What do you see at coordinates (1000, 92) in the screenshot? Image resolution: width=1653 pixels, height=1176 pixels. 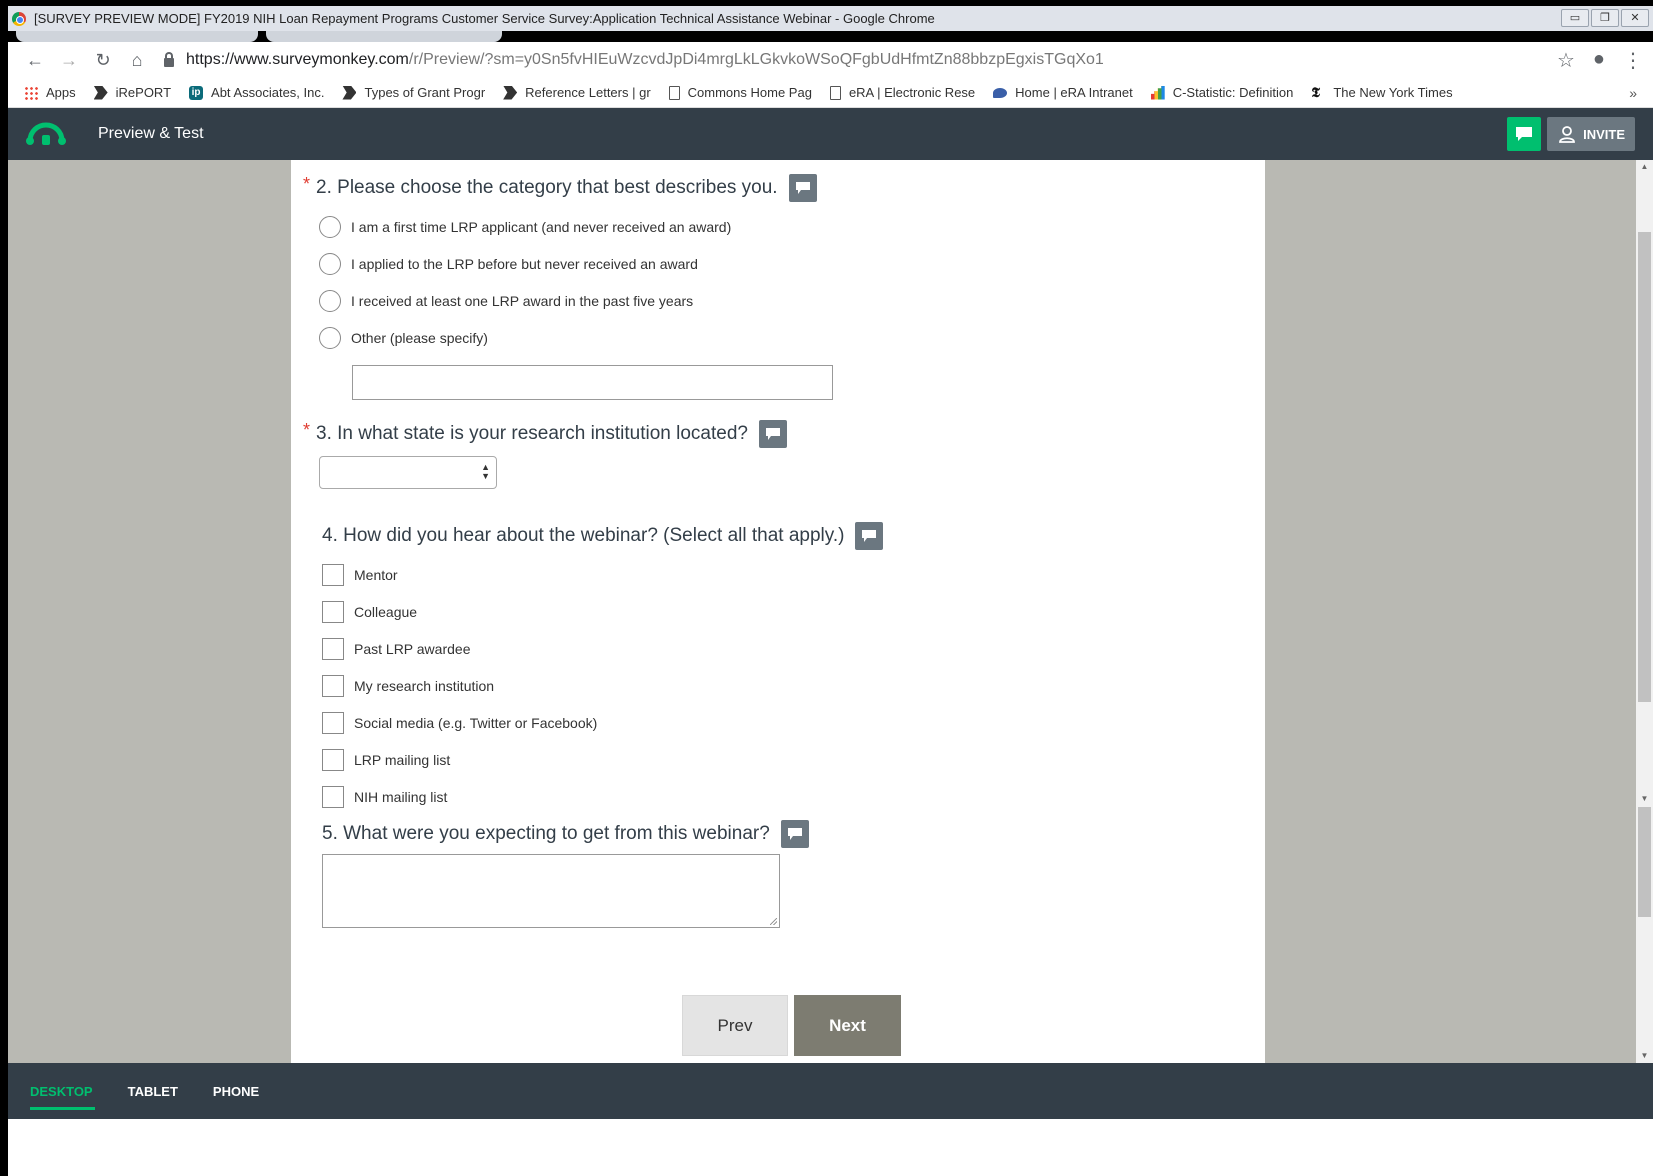 I see `era-icon` at bounding box center [1000, 92].